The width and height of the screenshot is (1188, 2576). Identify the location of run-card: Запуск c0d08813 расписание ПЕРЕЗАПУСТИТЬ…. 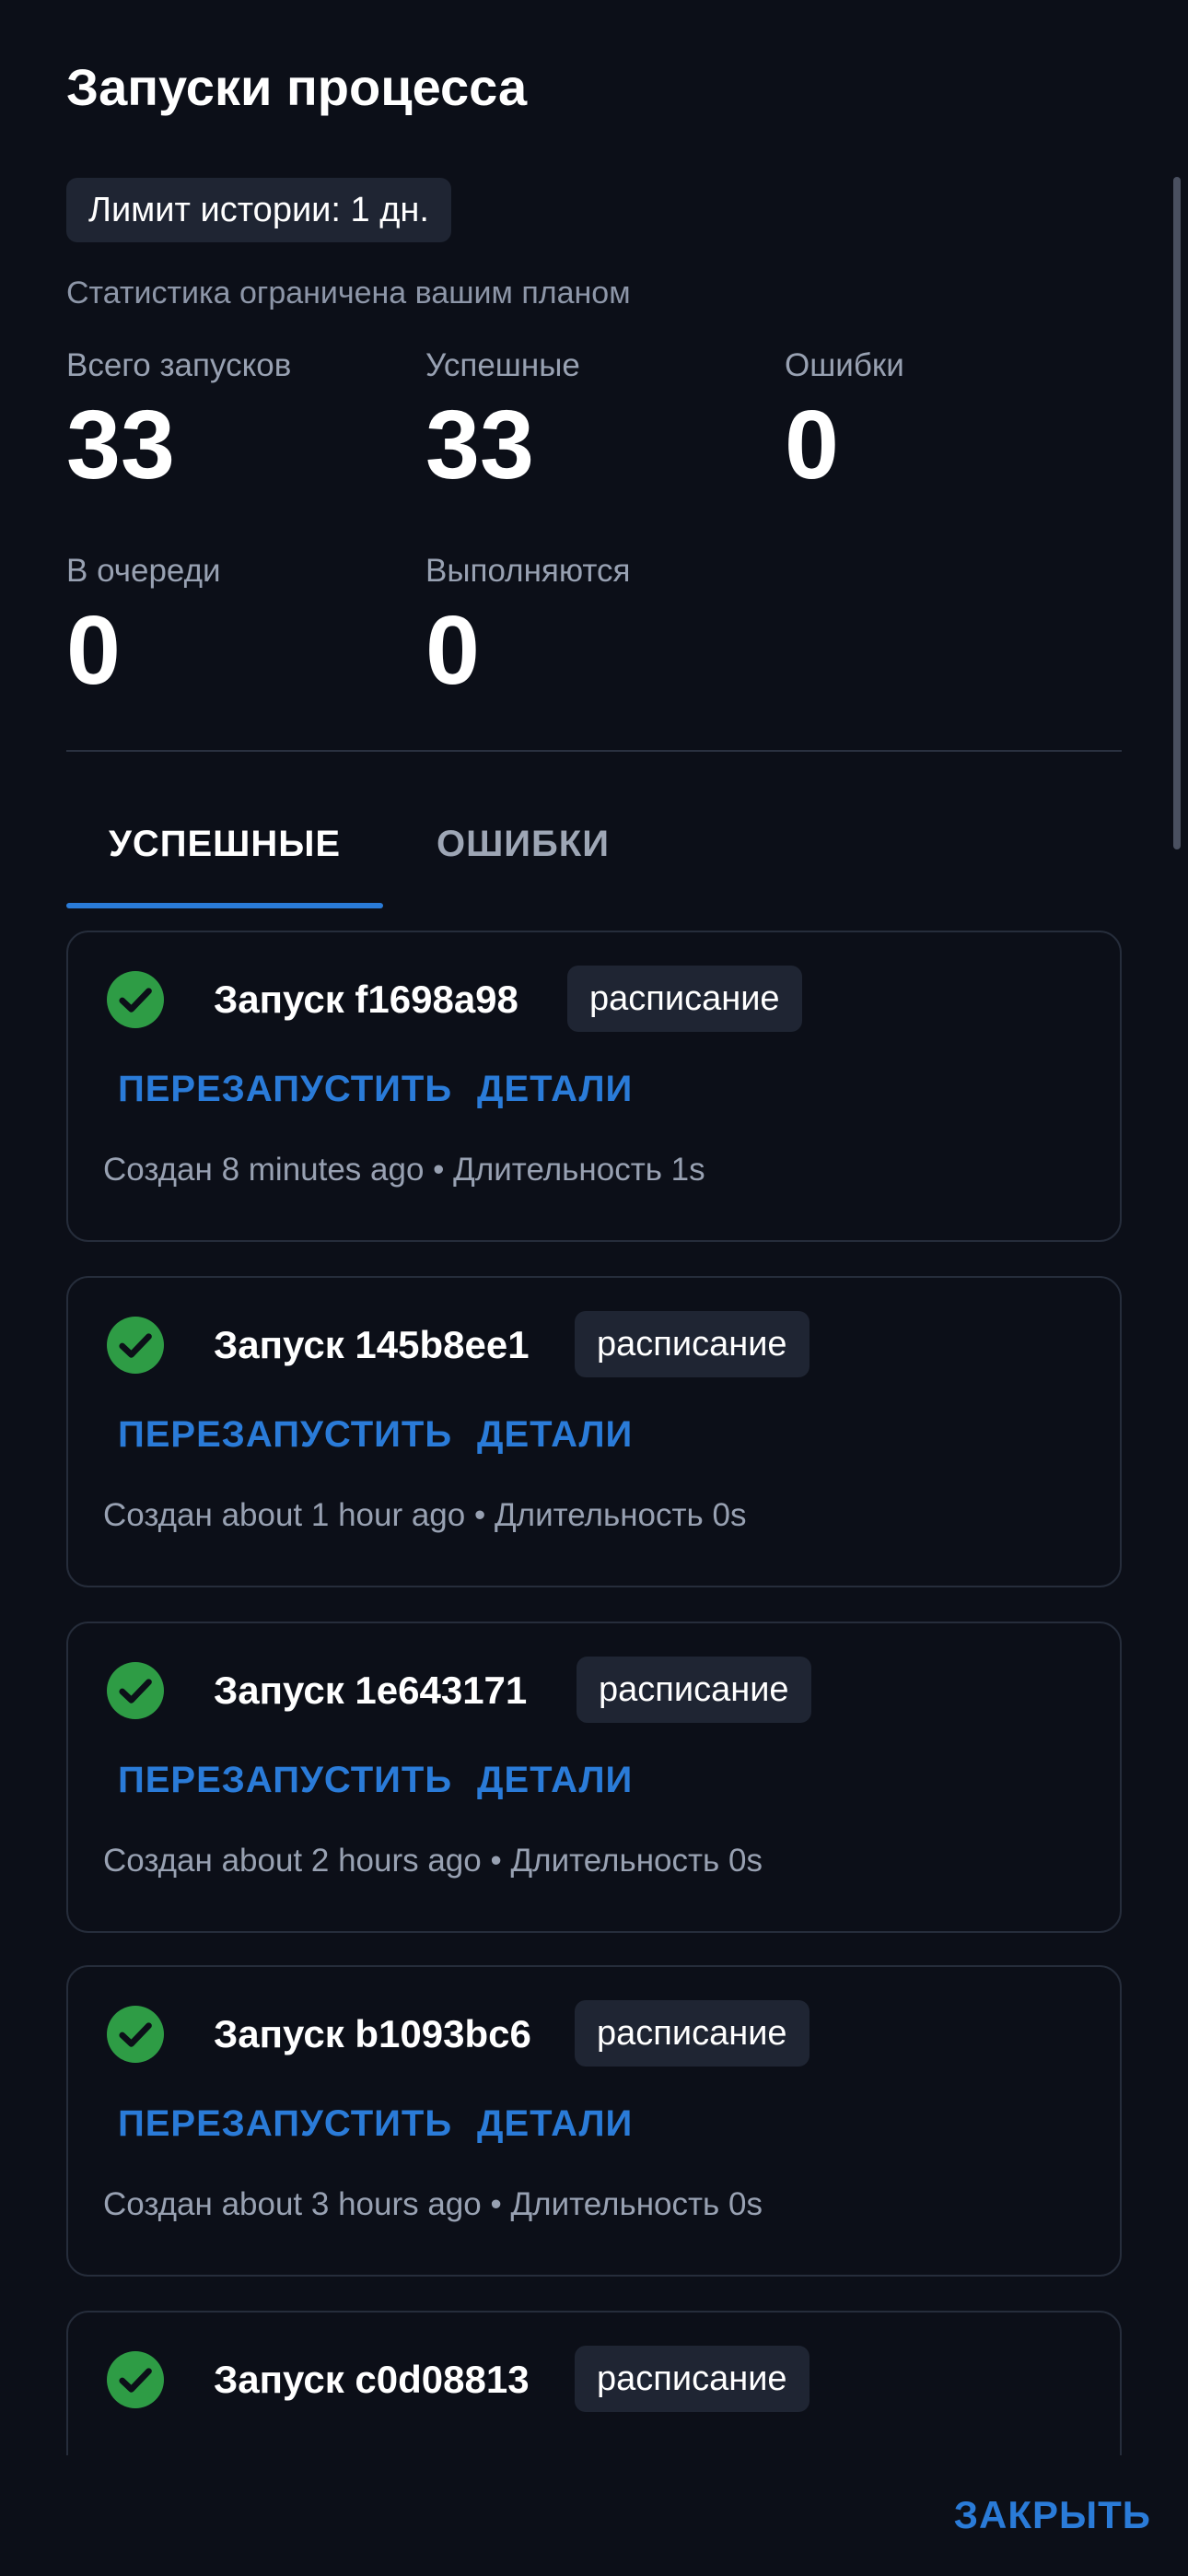
(594, 2383).